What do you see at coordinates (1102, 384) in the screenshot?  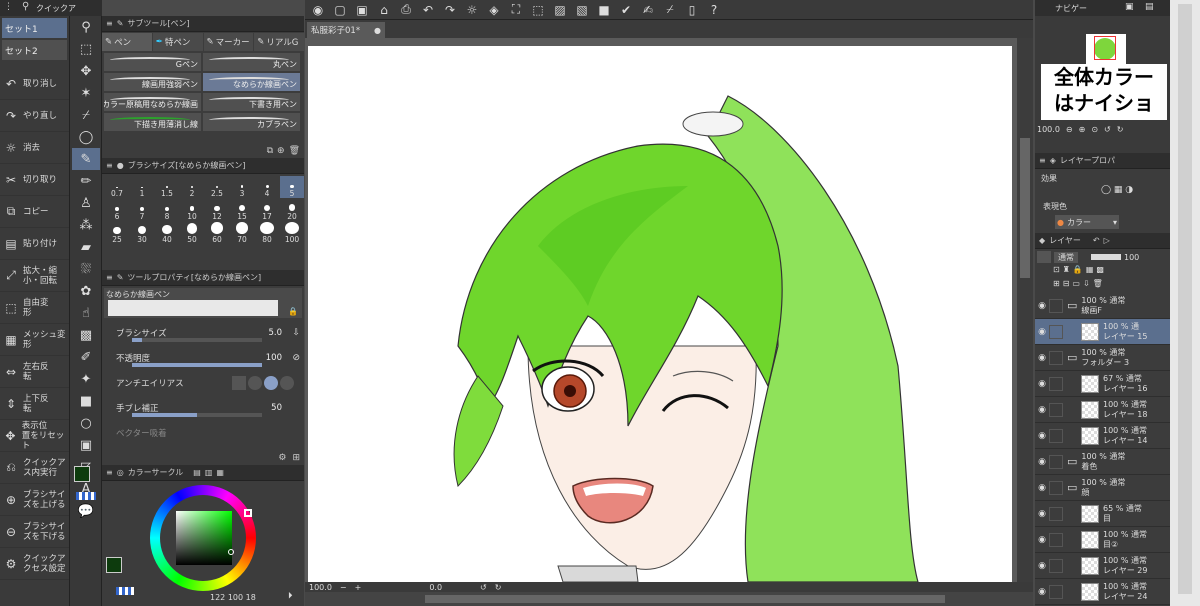 I see `layer-row: ◉ 67 % 通常 レイヤー 16` at bounding box center [1102, 384].